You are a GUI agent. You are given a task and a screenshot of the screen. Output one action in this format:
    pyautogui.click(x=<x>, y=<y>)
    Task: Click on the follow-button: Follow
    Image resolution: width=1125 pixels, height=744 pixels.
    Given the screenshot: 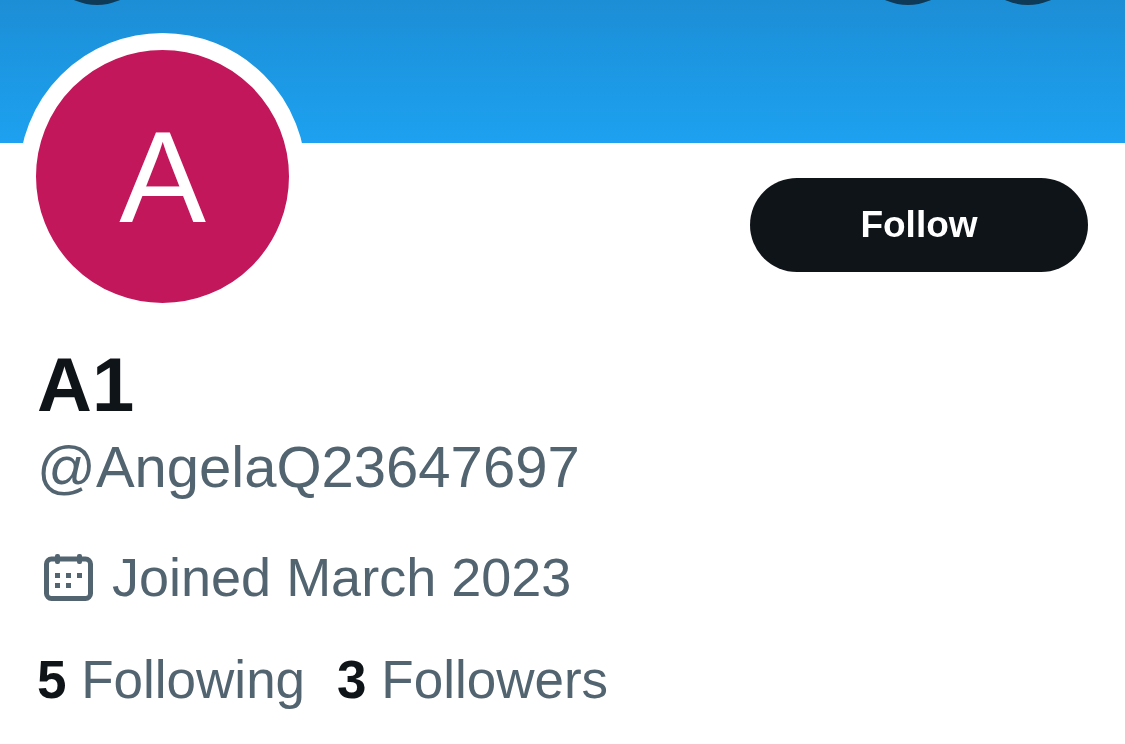 What is the action you would take?
    pyautogui.click(x=919, y=225)
    